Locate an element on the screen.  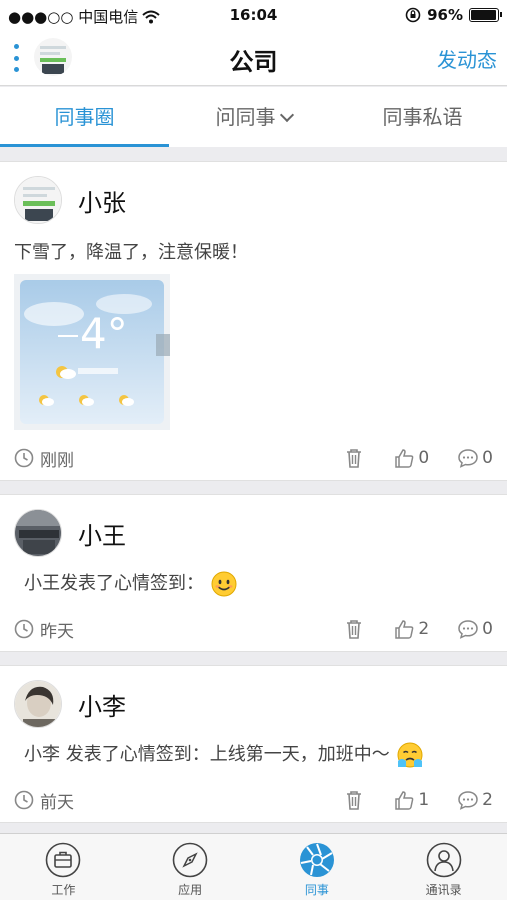
contacts-icon is located at coordinates (443, 860).